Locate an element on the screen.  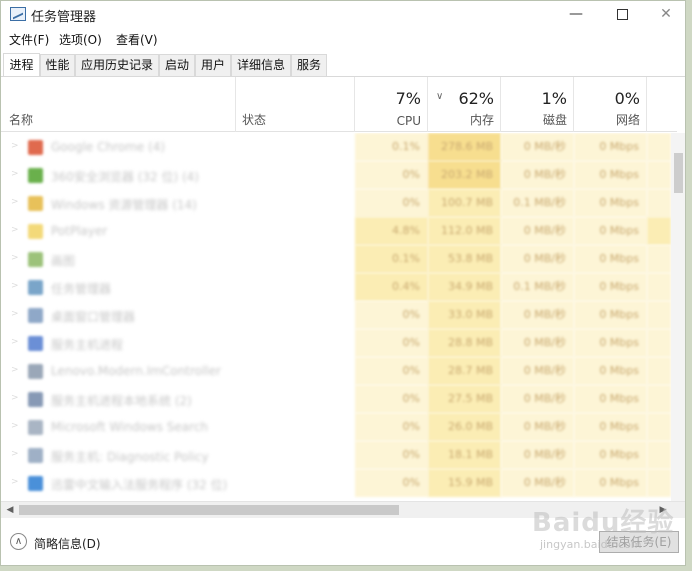
header-network: 0% 网络 is located at coordinates (610, 104).